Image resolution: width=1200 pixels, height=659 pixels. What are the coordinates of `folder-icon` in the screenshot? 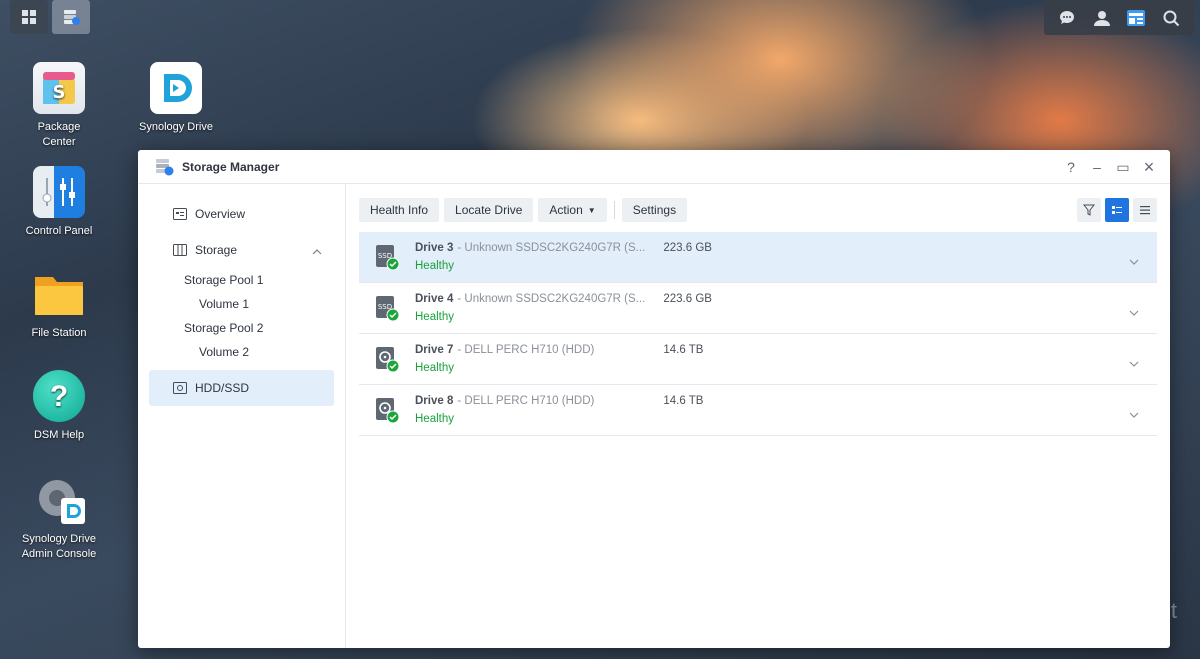 It's located at (59, 294).